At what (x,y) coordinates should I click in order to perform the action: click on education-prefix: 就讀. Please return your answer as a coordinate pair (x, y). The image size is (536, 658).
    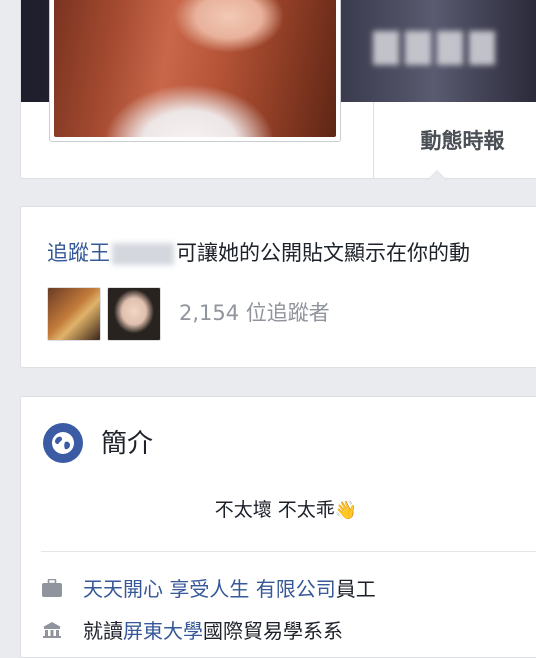
    Looking at the image, I should click on (103, 631).